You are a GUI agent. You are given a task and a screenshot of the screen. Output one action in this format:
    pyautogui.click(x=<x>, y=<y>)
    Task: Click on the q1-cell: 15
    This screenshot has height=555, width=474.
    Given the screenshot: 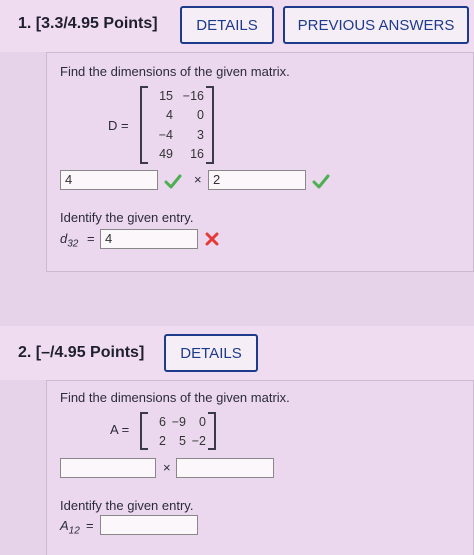 What is the action you would take?
    pyautogui.click(x=166, y=95)
    